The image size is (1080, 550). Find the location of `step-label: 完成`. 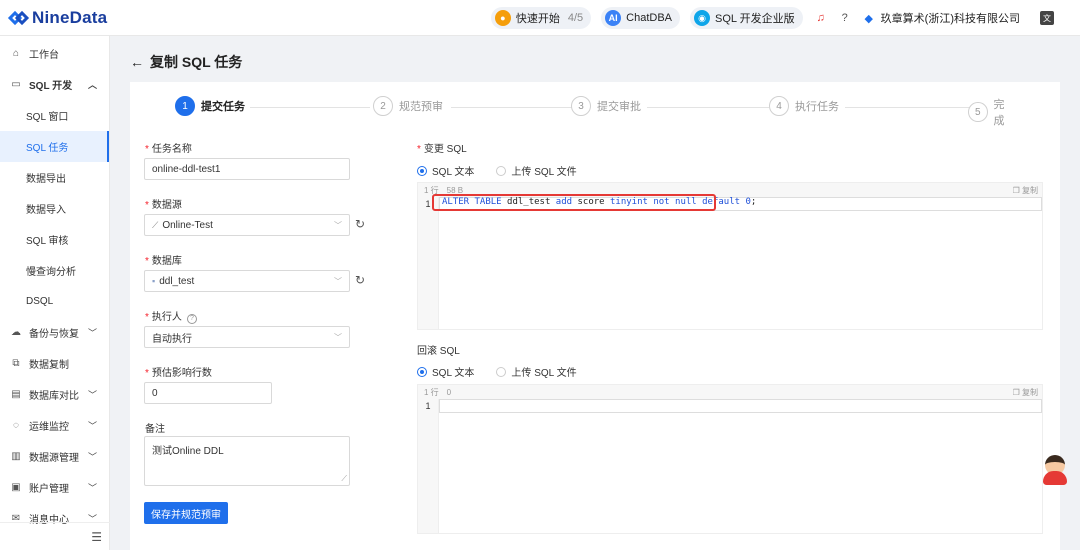

step-label: 完成 is located at coordinates (999, 113).